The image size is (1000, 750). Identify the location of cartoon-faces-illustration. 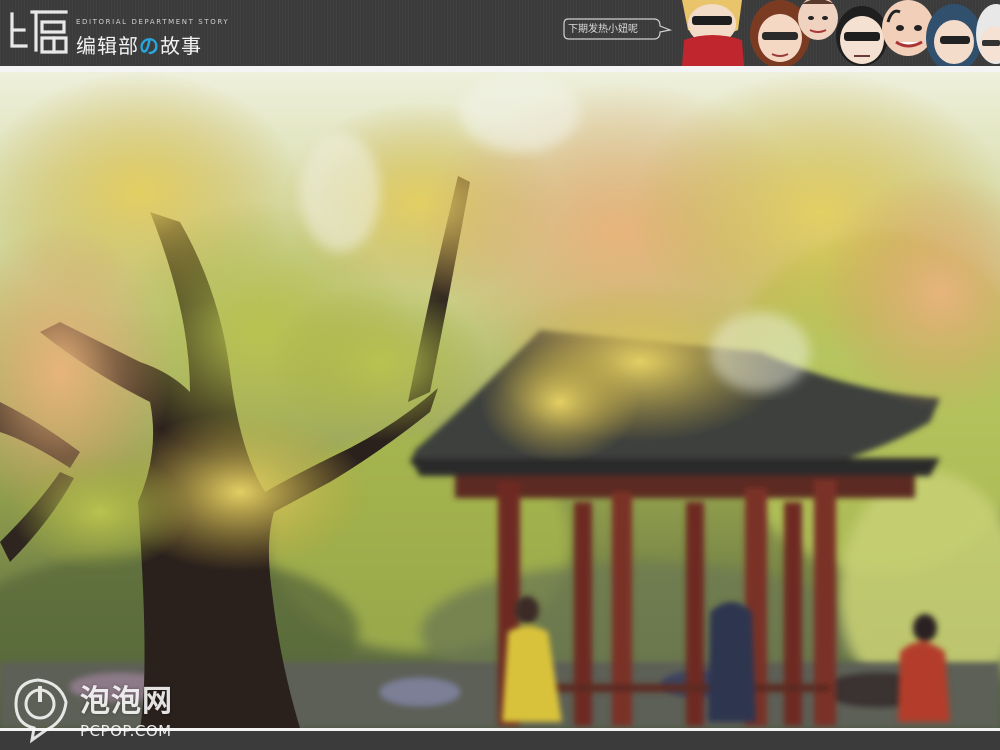
(841, 33).